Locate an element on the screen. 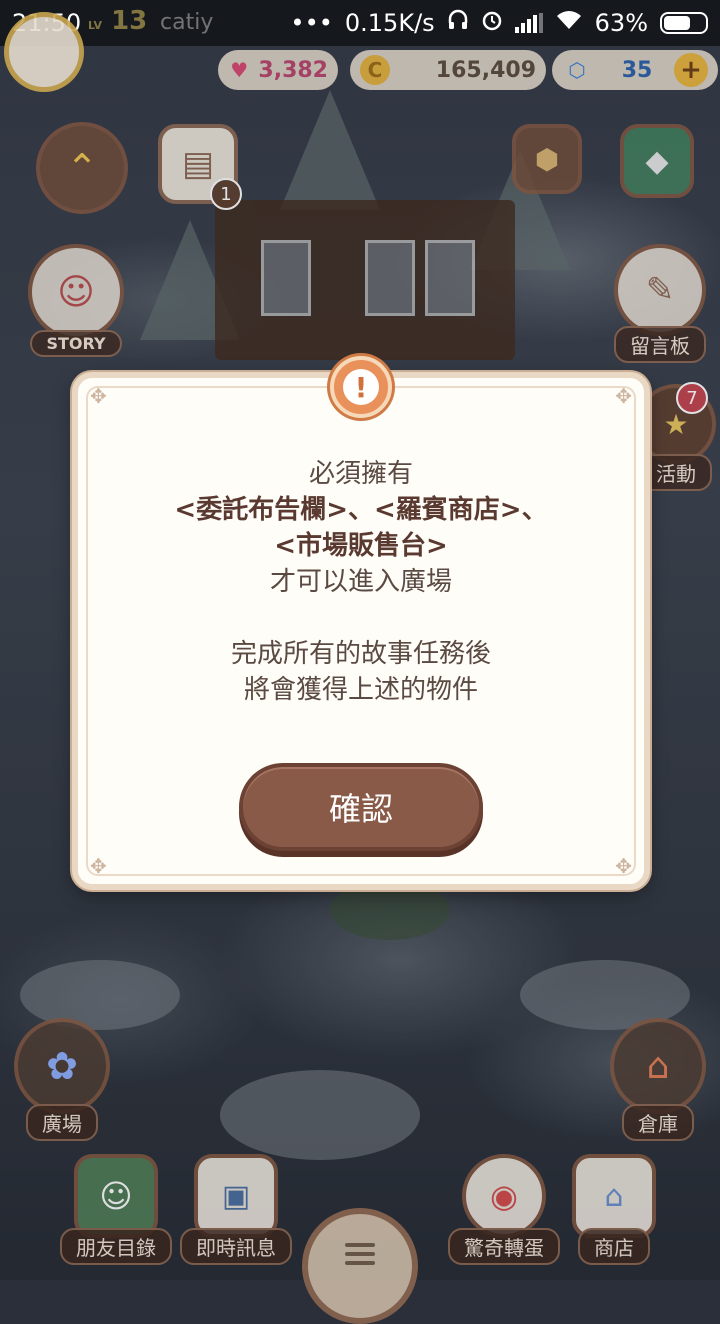  gacha-machine-icon: ◉ is located at coordinates (504, 1196).